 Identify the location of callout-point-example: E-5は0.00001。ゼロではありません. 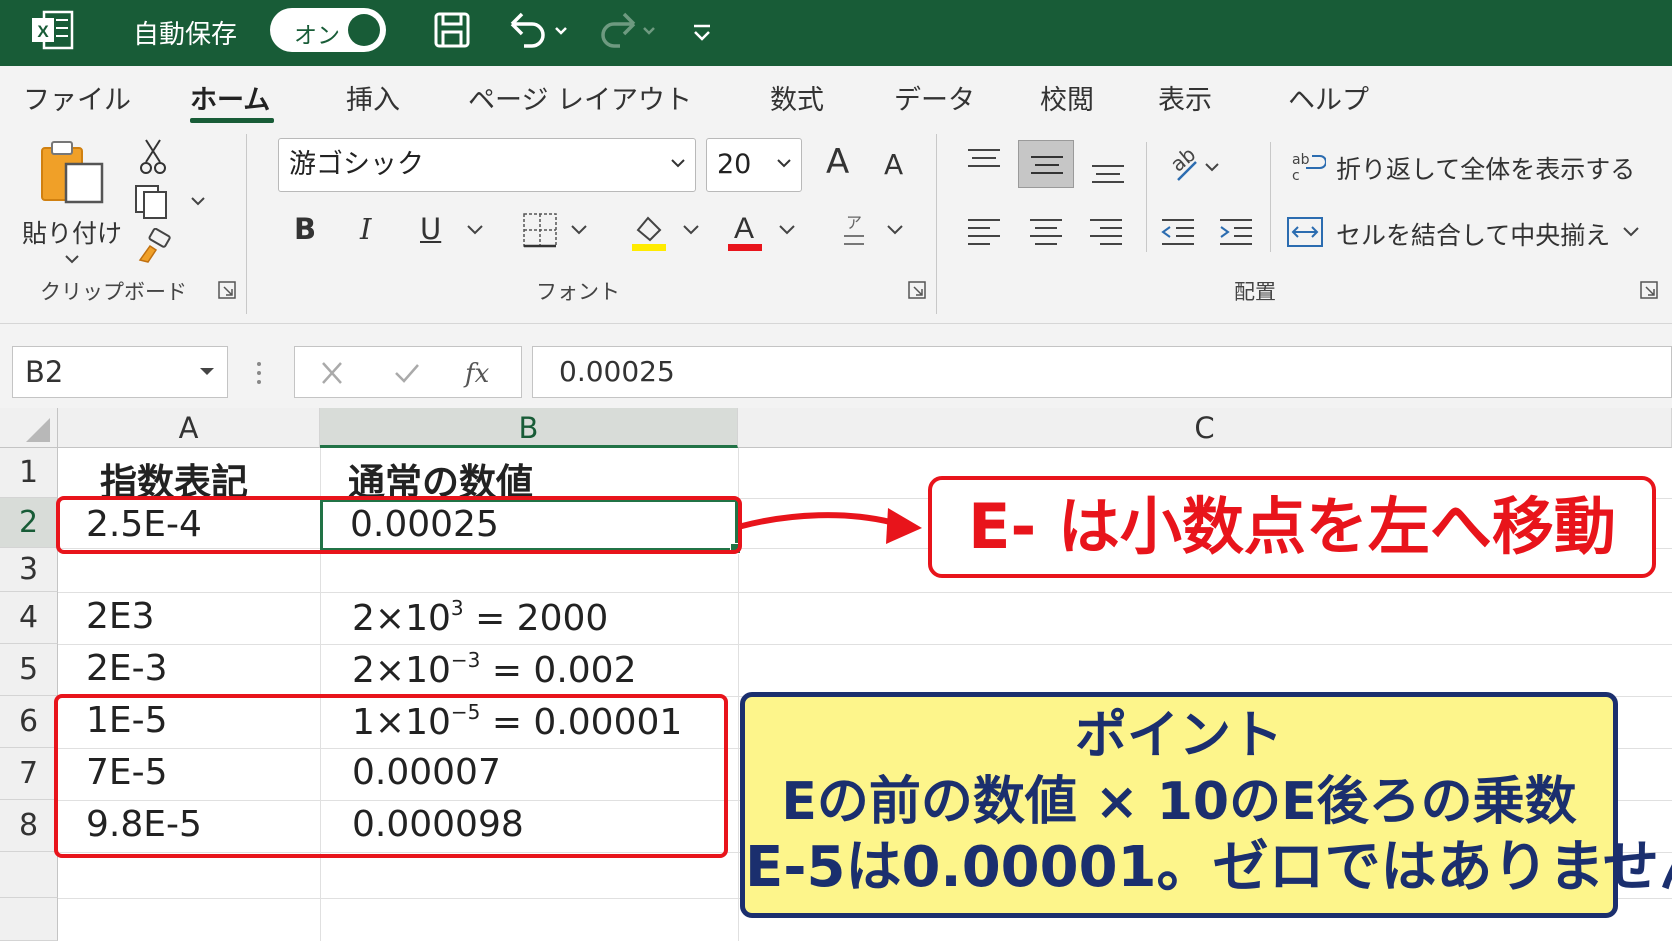
(1208, 867).